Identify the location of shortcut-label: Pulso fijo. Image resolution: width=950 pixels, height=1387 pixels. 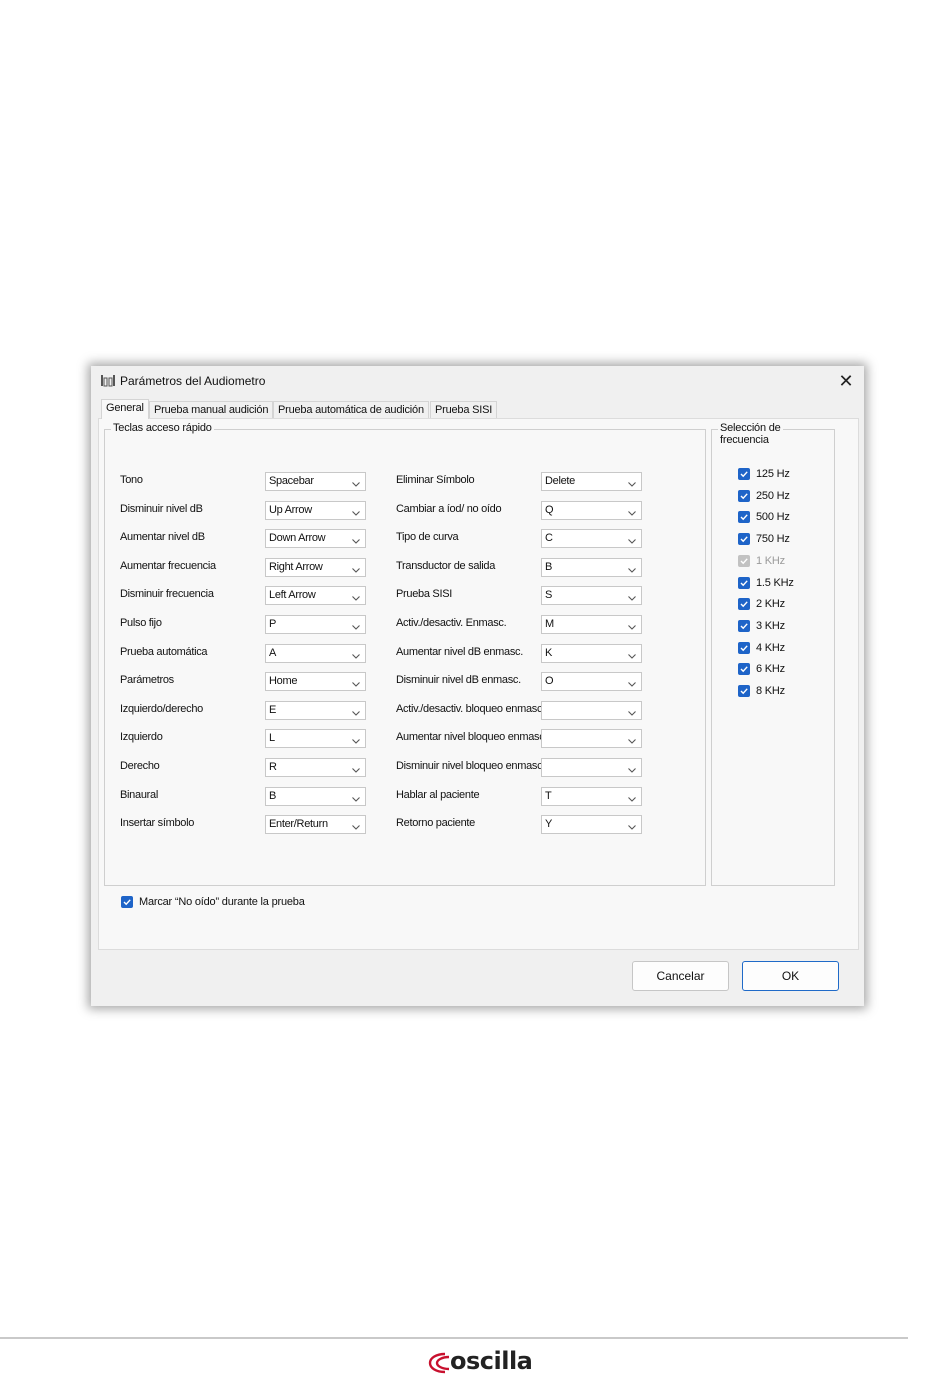
(141, 623).